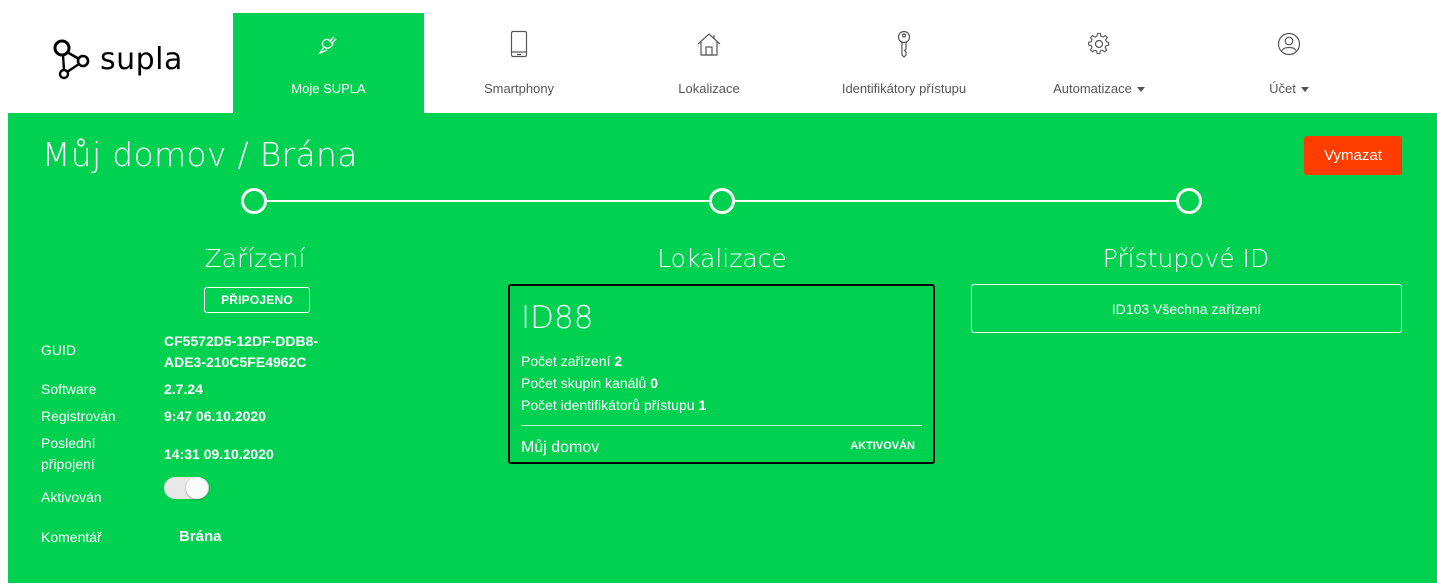 The height and width of the screenshot is (583, 1437). I want to click on step-dot-access, so click(1189, 201).